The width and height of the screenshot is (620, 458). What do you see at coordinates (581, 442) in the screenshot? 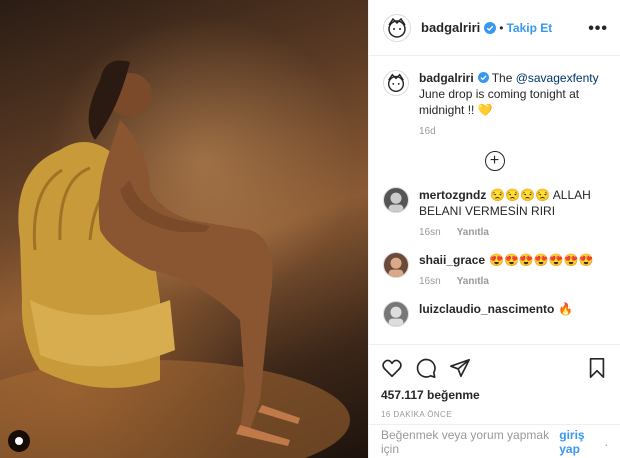
I see `login-link: giriş yap` at bounding box center [581, 442].